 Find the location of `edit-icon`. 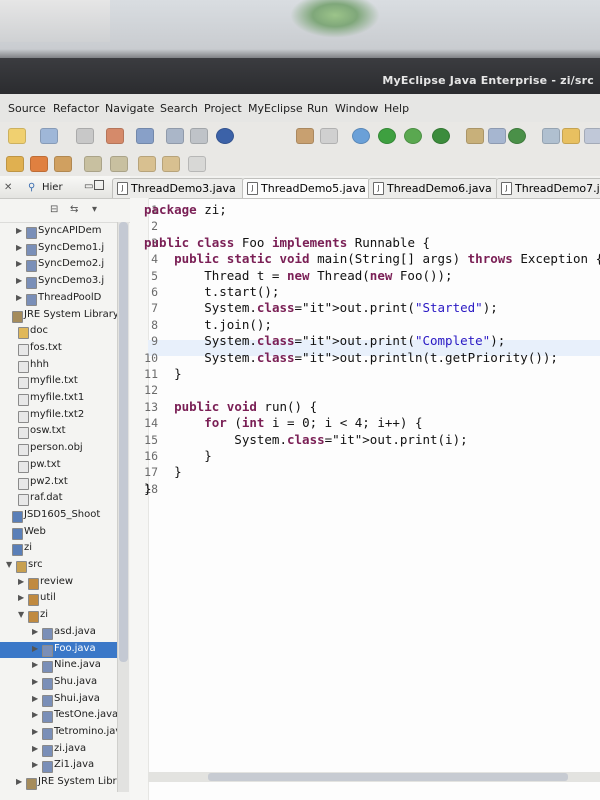

edit-icon is located at coordinates (63, 164).